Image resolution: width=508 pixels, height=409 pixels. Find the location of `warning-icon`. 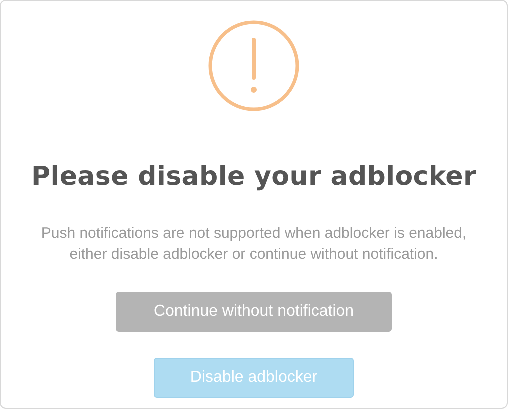

warning-icon is located at coordinates (254, 66).